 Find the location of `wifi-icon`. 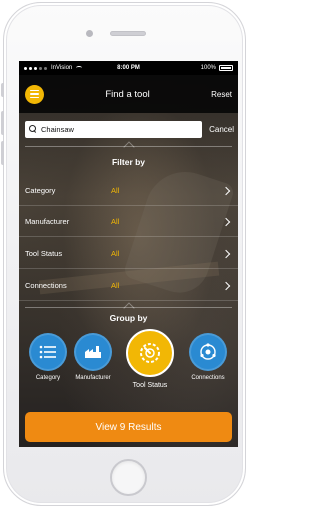

wifi-icon is located at coordinates (79, 68).